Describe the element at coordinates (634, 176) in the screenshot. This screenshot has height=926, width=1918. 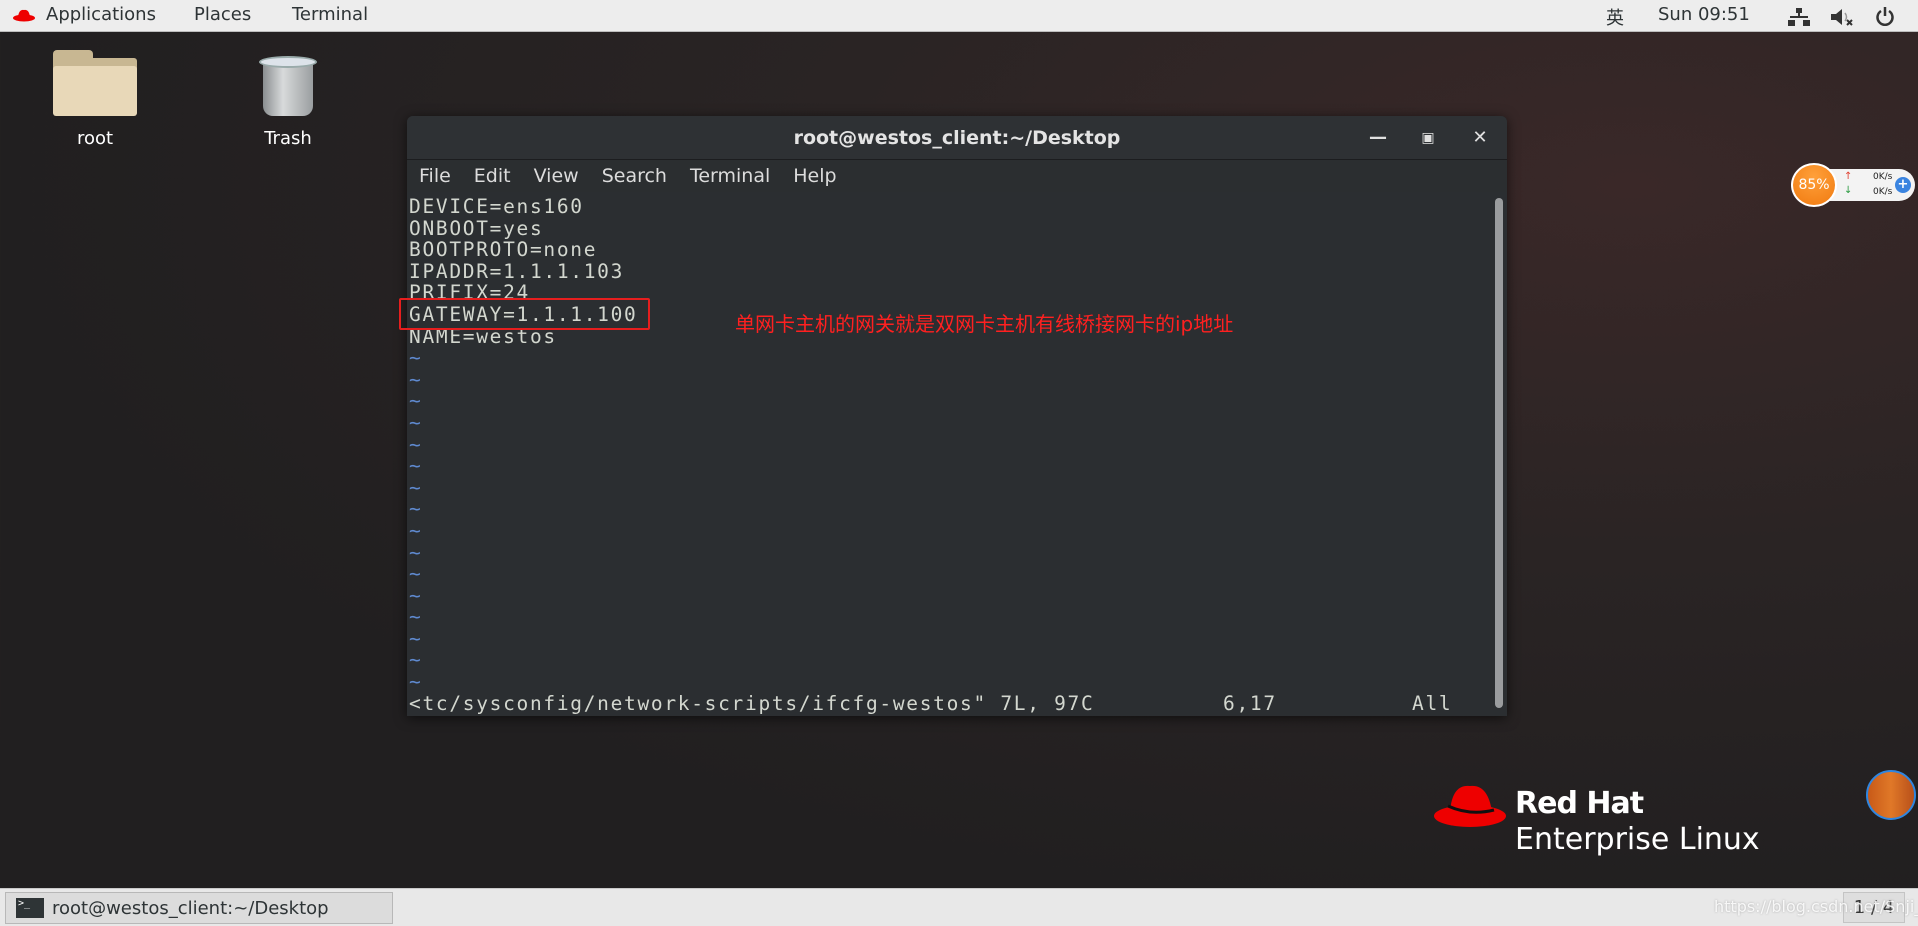
I see `menu-search: Search` at that location.